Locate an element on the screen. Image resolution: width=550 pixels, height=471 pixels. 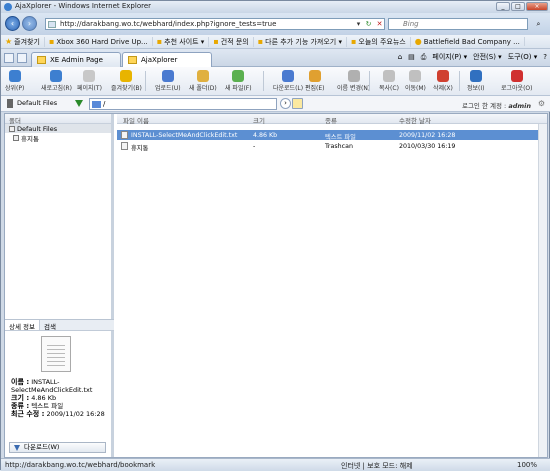
download-icon is located at coordinates (17, 448).